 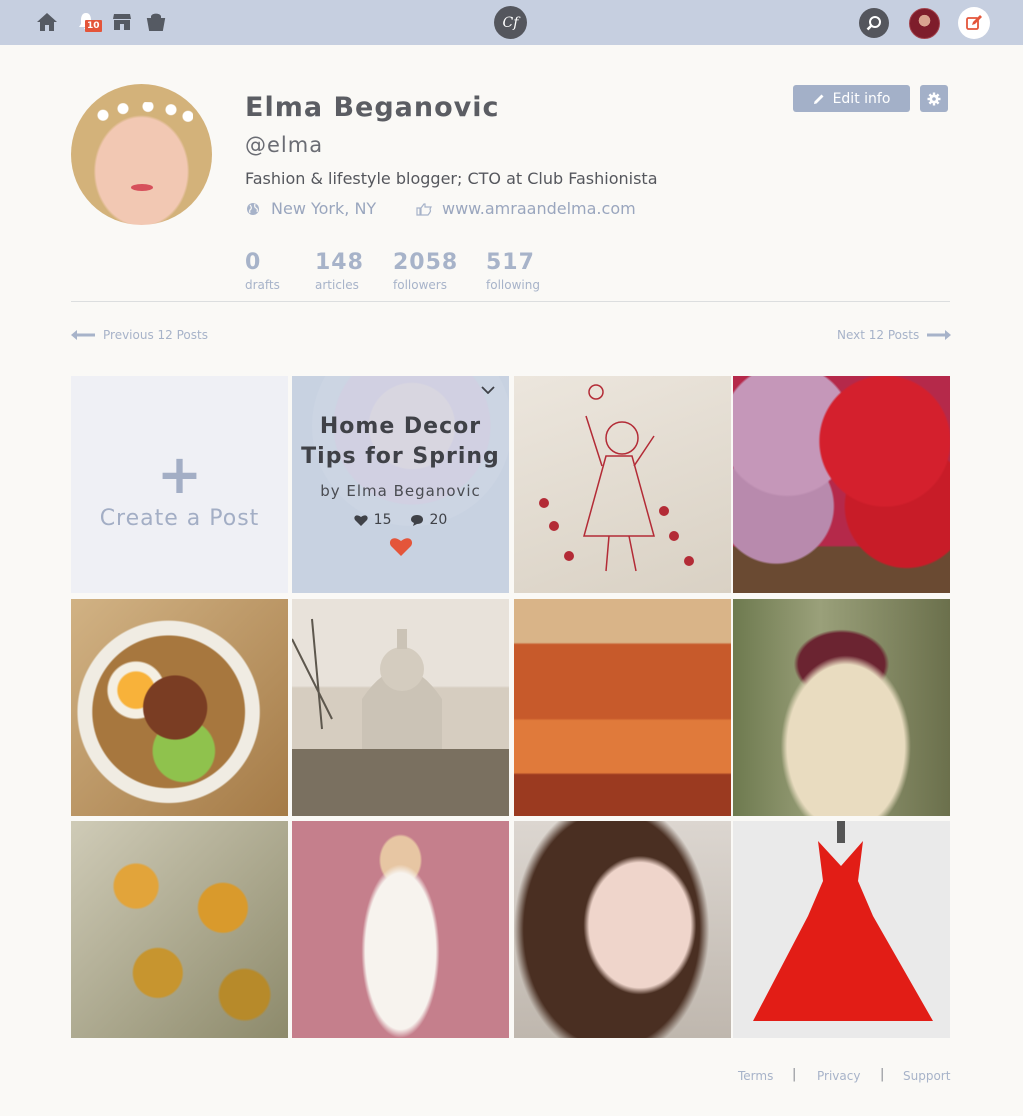 I want to click on settings-button, so click(x=934, y=98).